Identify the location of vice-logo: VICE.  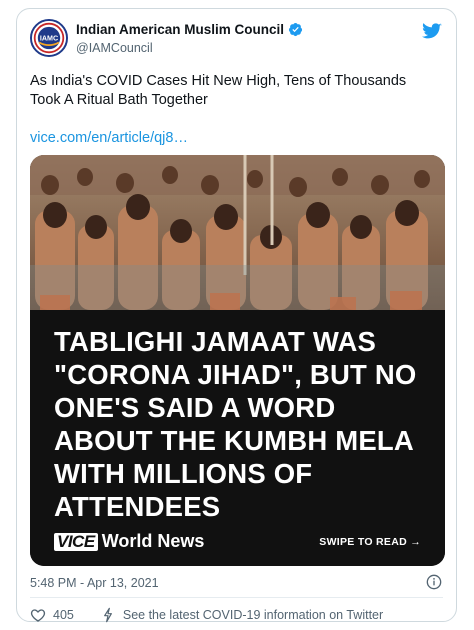
(76, 541).